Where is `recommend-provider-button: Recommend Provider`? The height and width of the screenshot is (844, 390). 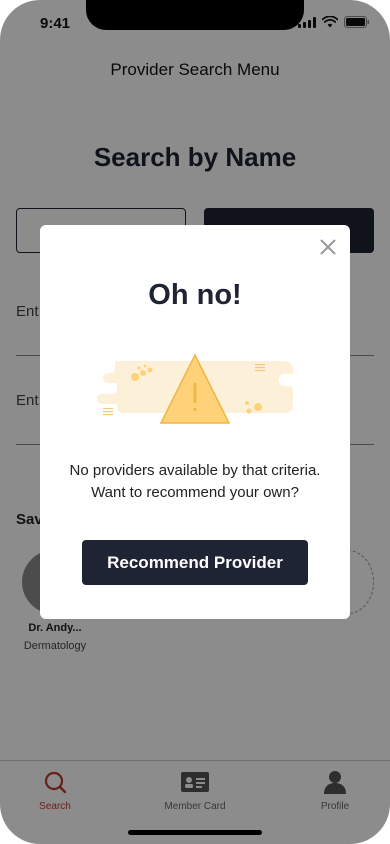
recommend-provider-button: Recommend Provider is located at coordinates (195, 562).